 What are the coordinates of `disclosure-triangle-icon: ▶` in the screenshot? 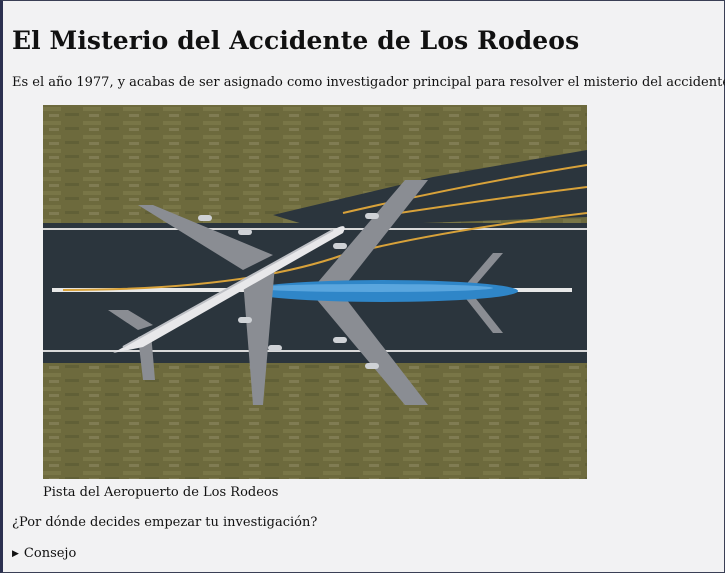 It's located at (15, 554).